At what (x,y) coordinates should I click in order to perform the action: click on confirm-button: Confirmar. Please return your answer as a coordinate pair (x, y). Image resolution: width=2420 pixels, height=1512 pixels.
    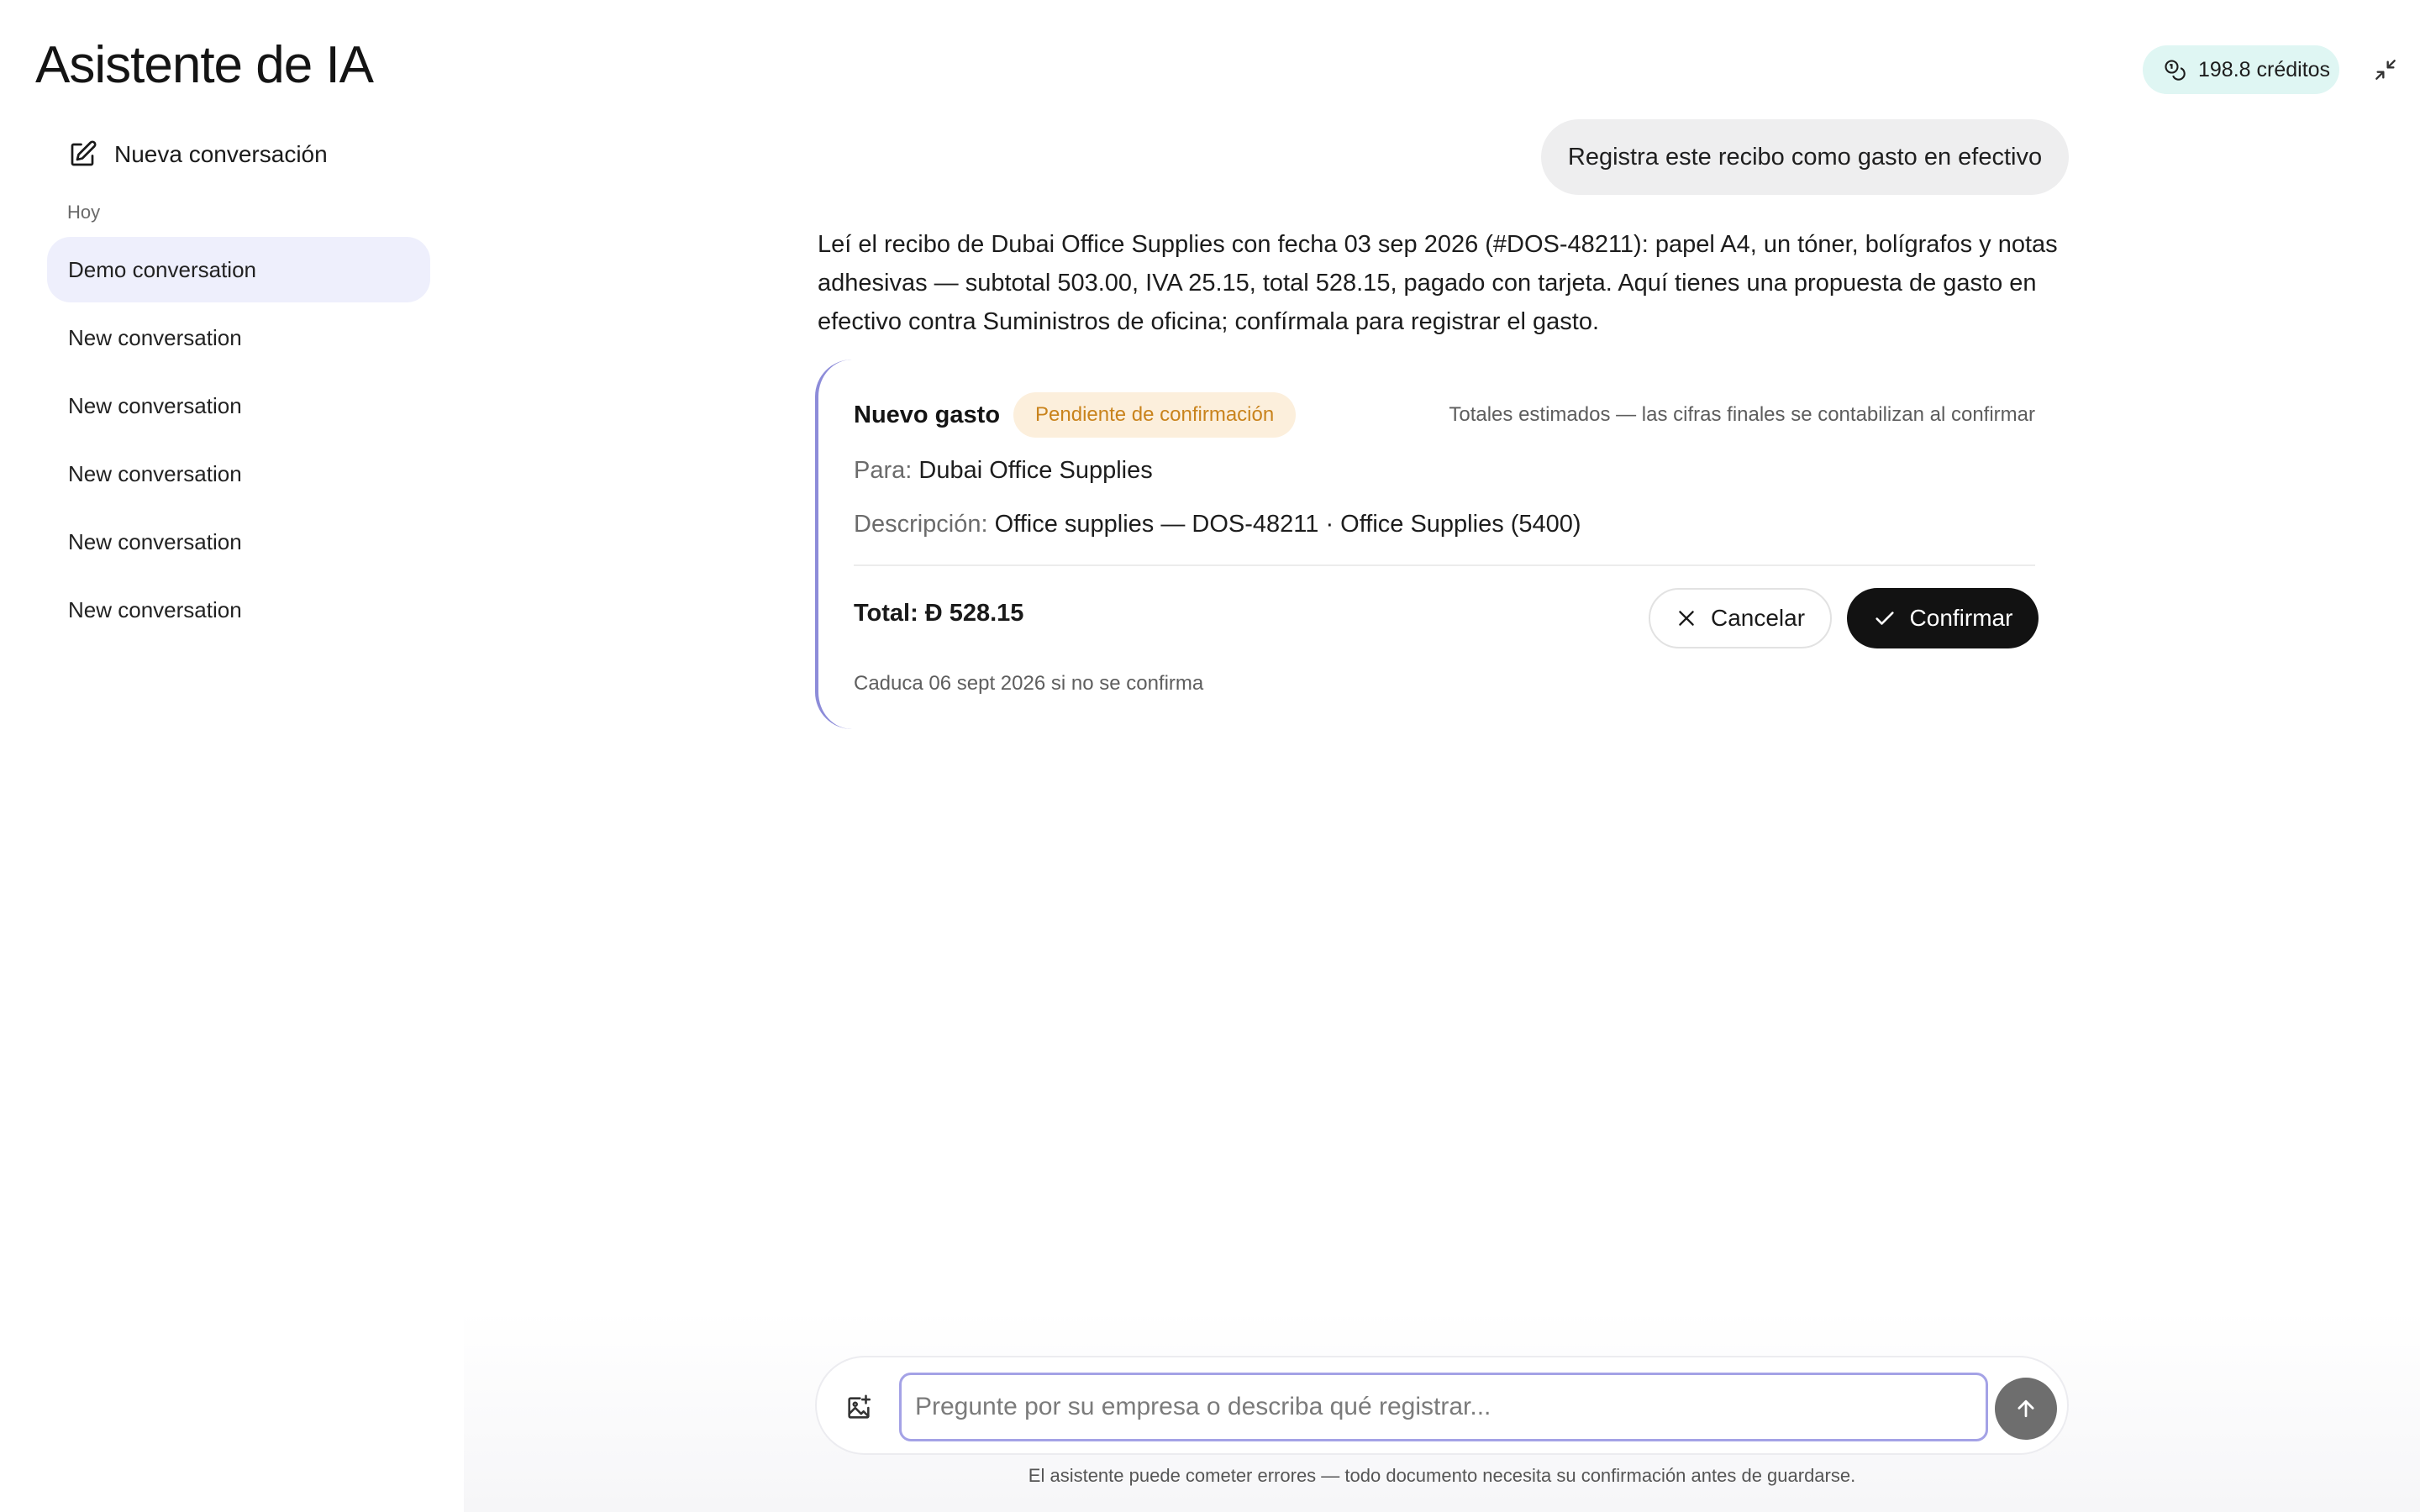
    Looking at the image, I should click on (1943, 618).